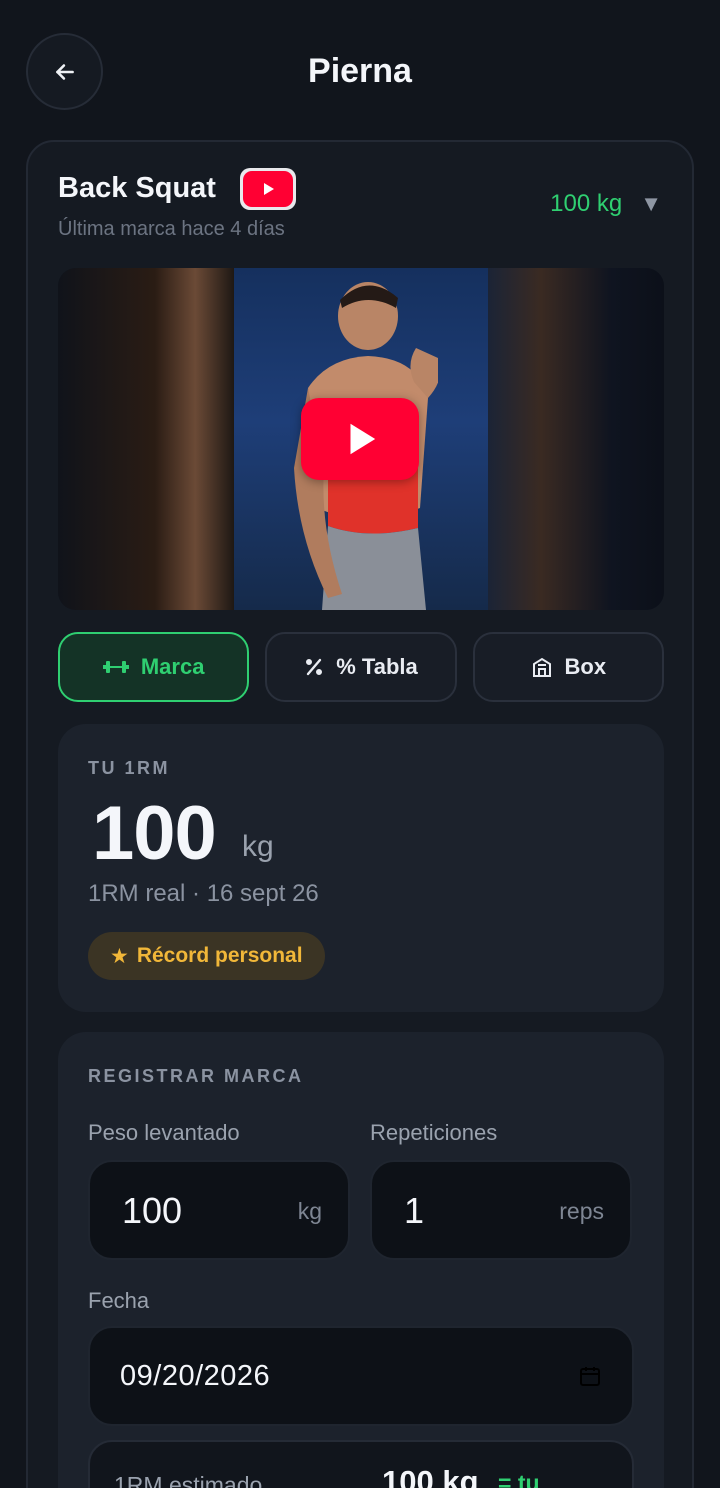 This screenshot has height=1488, width=720. I want to click on weight-input-value: 100, so click(152, 1210).